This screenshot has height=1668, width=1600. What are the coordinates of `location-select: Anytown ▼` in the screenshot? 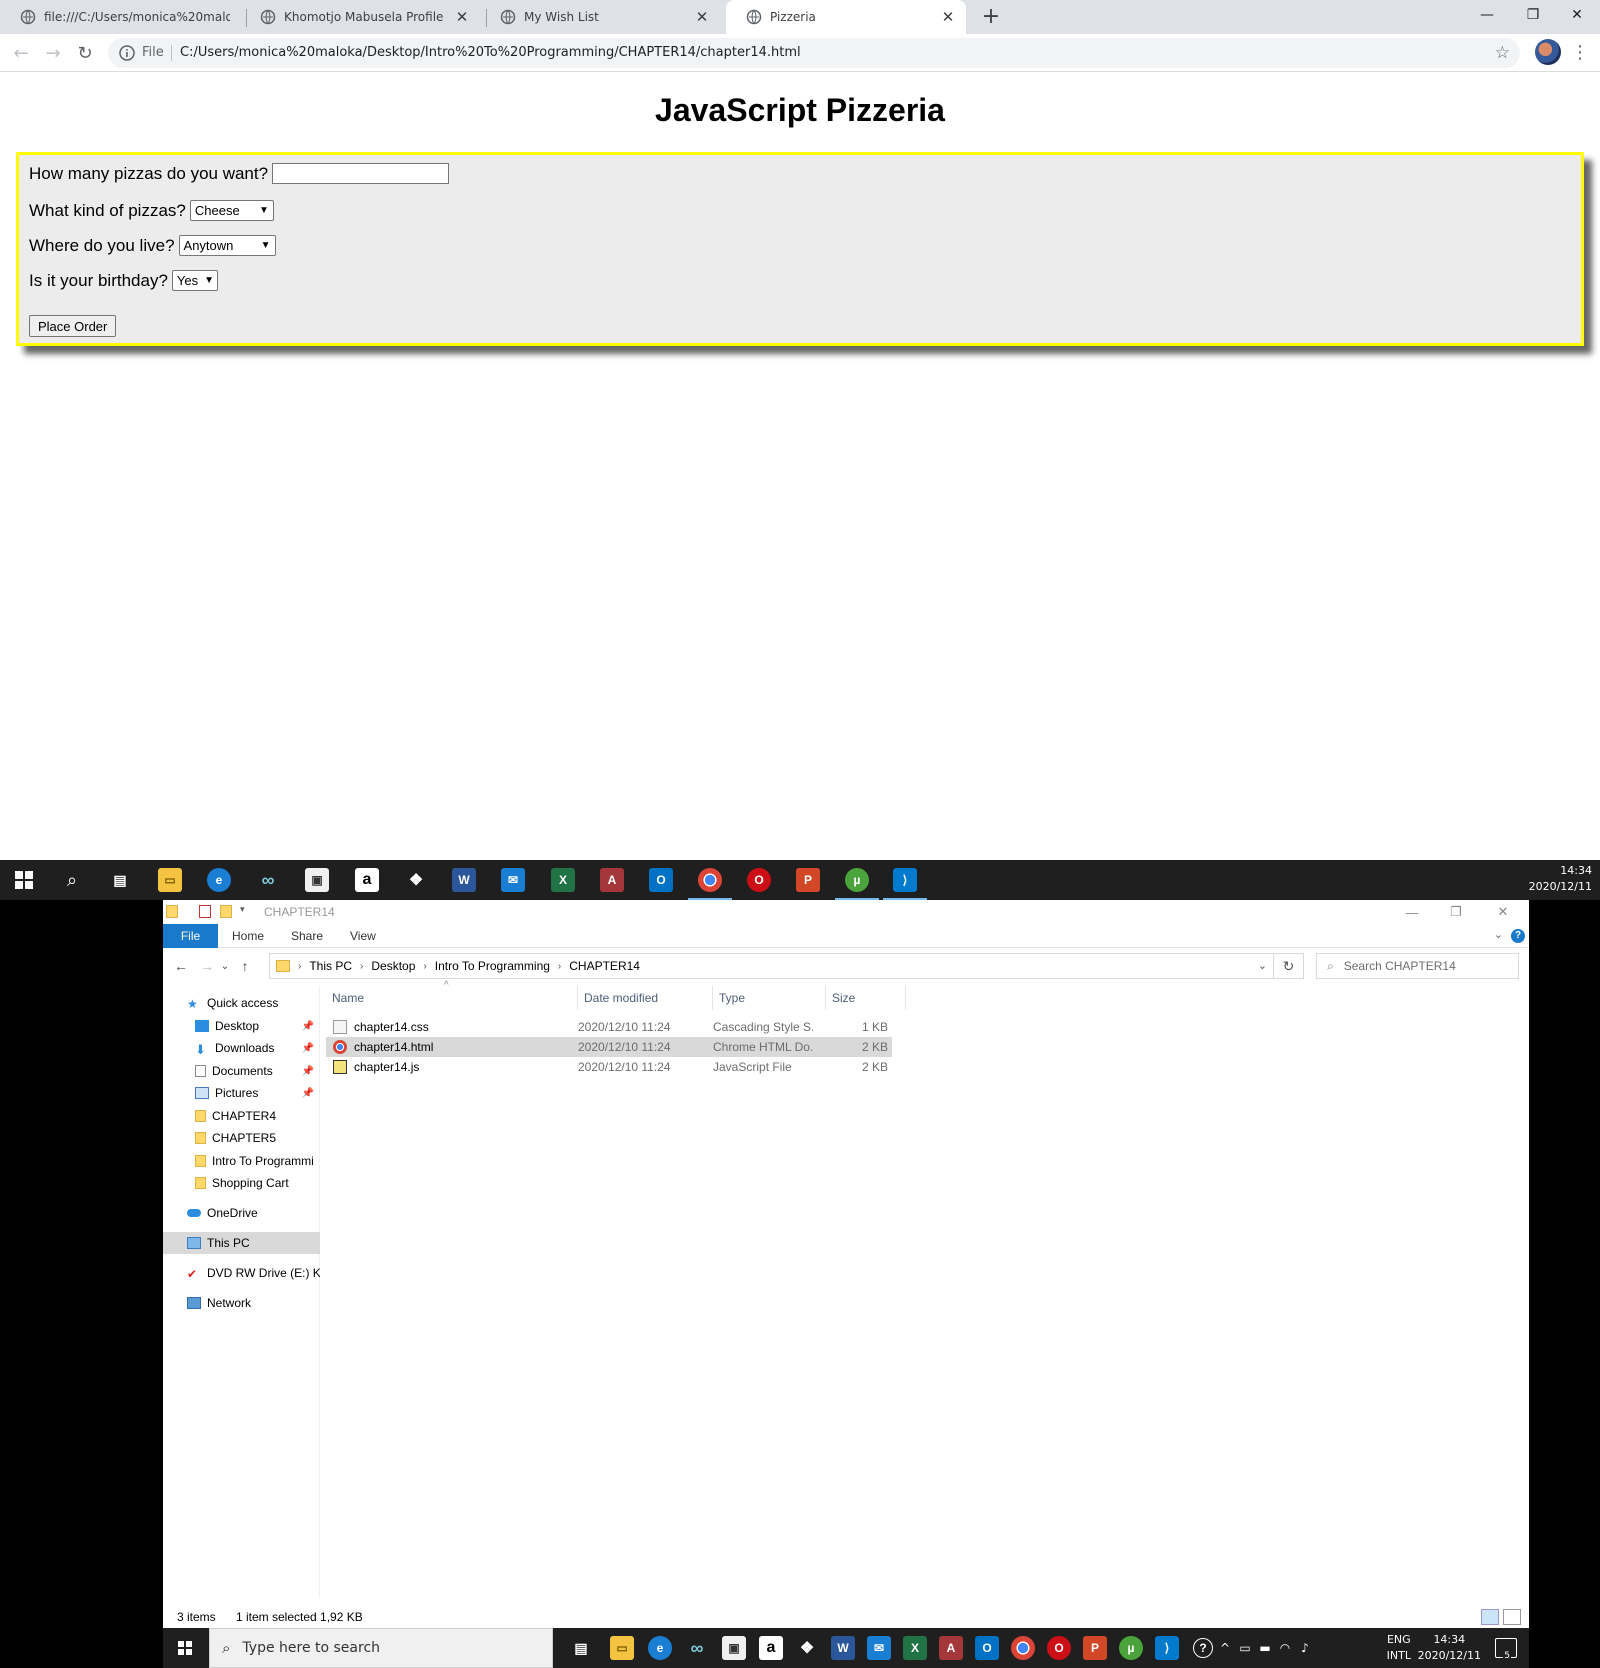 It's located at (227, 245).